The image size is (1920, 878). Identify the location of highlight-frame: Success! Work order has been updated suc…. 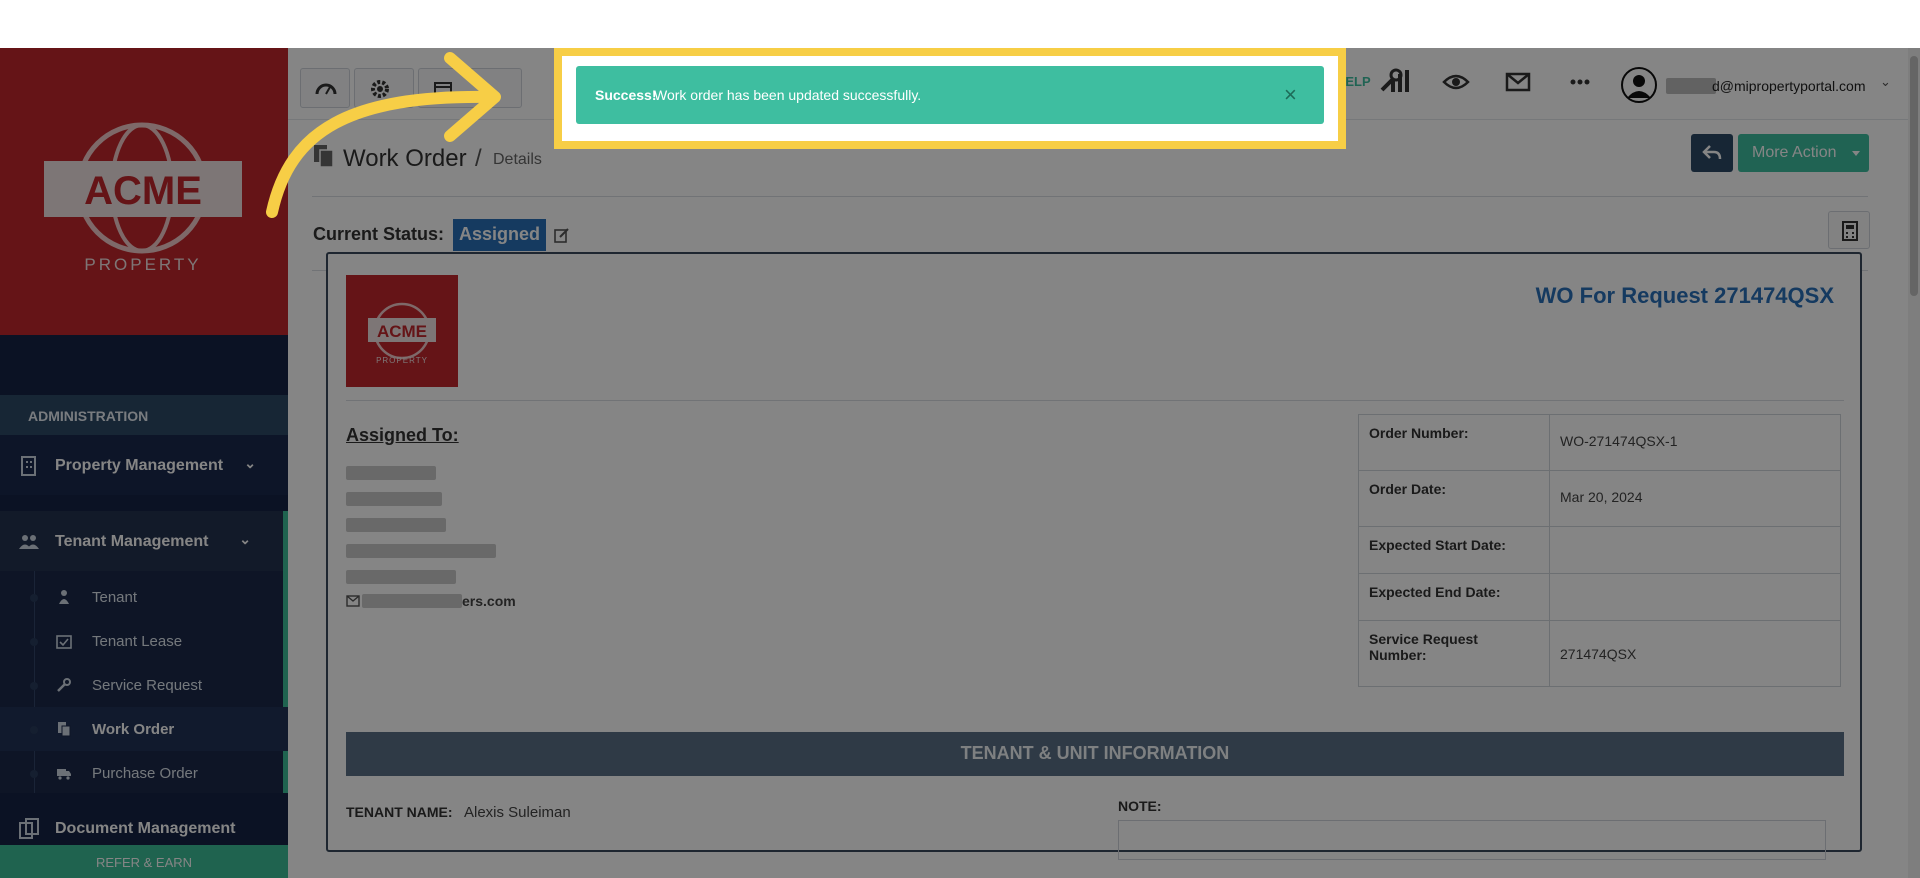
(950, 98).